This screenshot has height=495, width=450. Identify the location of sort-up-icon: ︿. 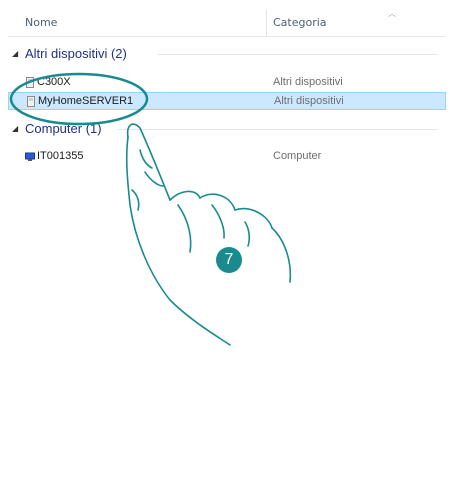
(392, 13).